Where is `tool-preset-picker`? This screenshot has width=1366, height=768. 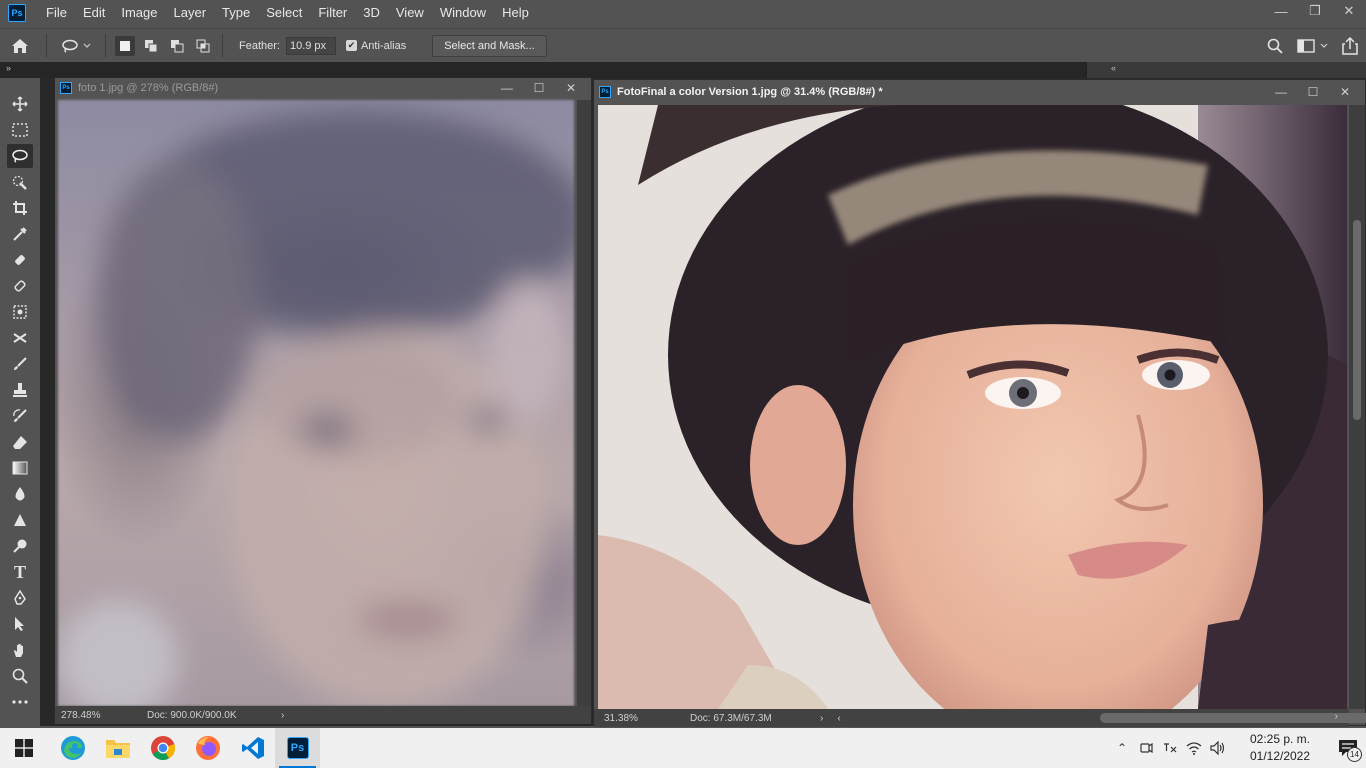 tool-preset-picker is located at coordinates (76, 46).